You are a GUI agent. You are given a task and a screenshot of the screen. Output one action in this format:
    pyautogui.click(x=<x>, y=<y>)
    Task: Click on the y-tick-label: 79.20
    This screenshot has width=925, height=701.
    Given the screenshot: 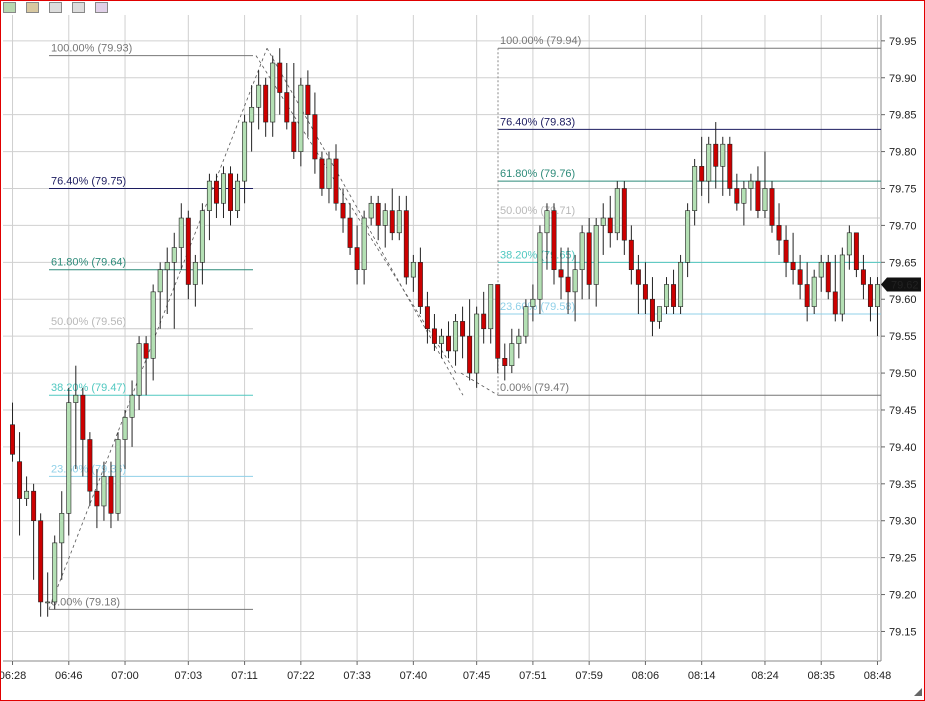 What is the action you would take?
    pyautogui.click(x=903, y=596)
    